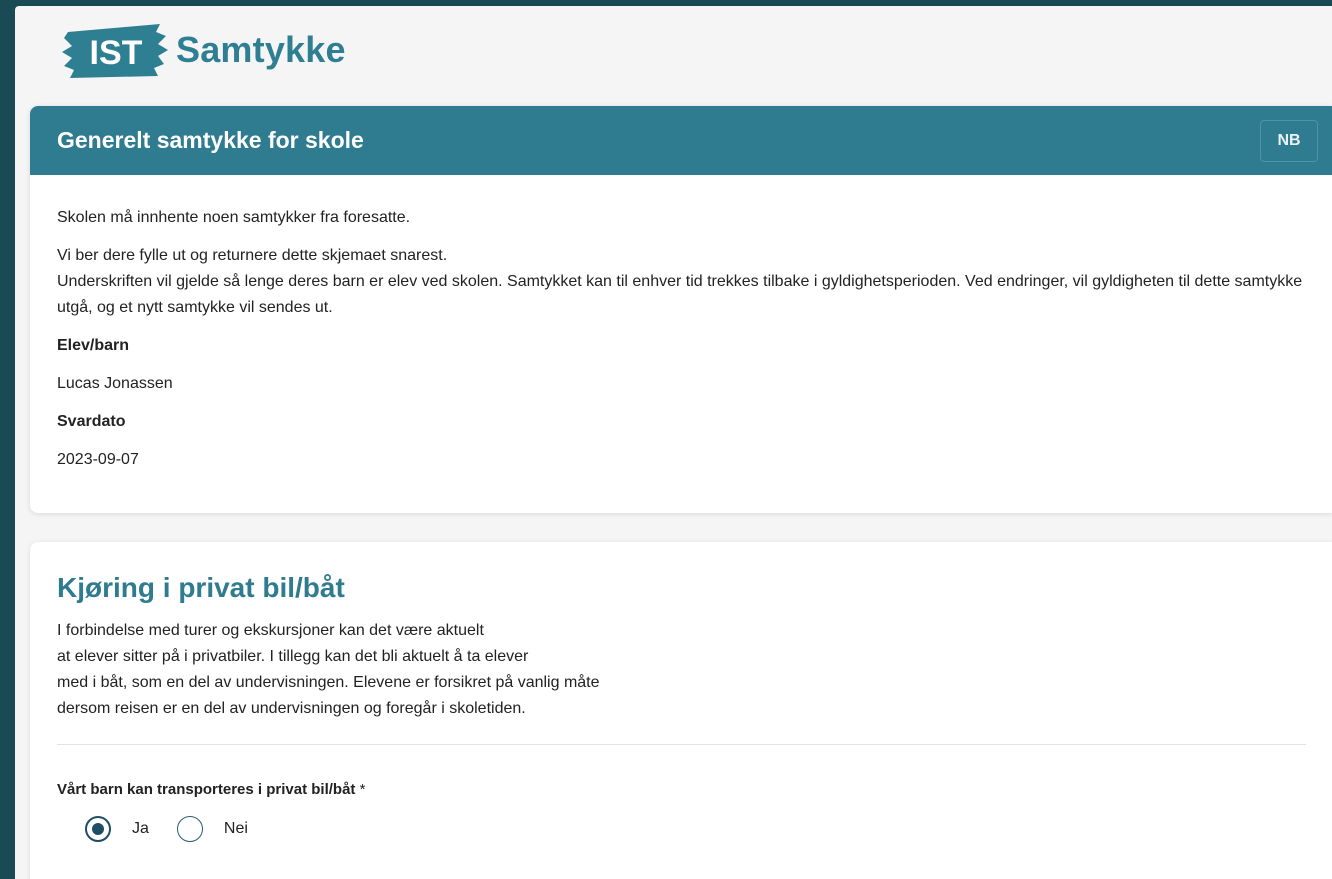  What do you see at coordinates (189, 829) in the screenshot?
I see `radio-nei` at bounding box center [189, 829].